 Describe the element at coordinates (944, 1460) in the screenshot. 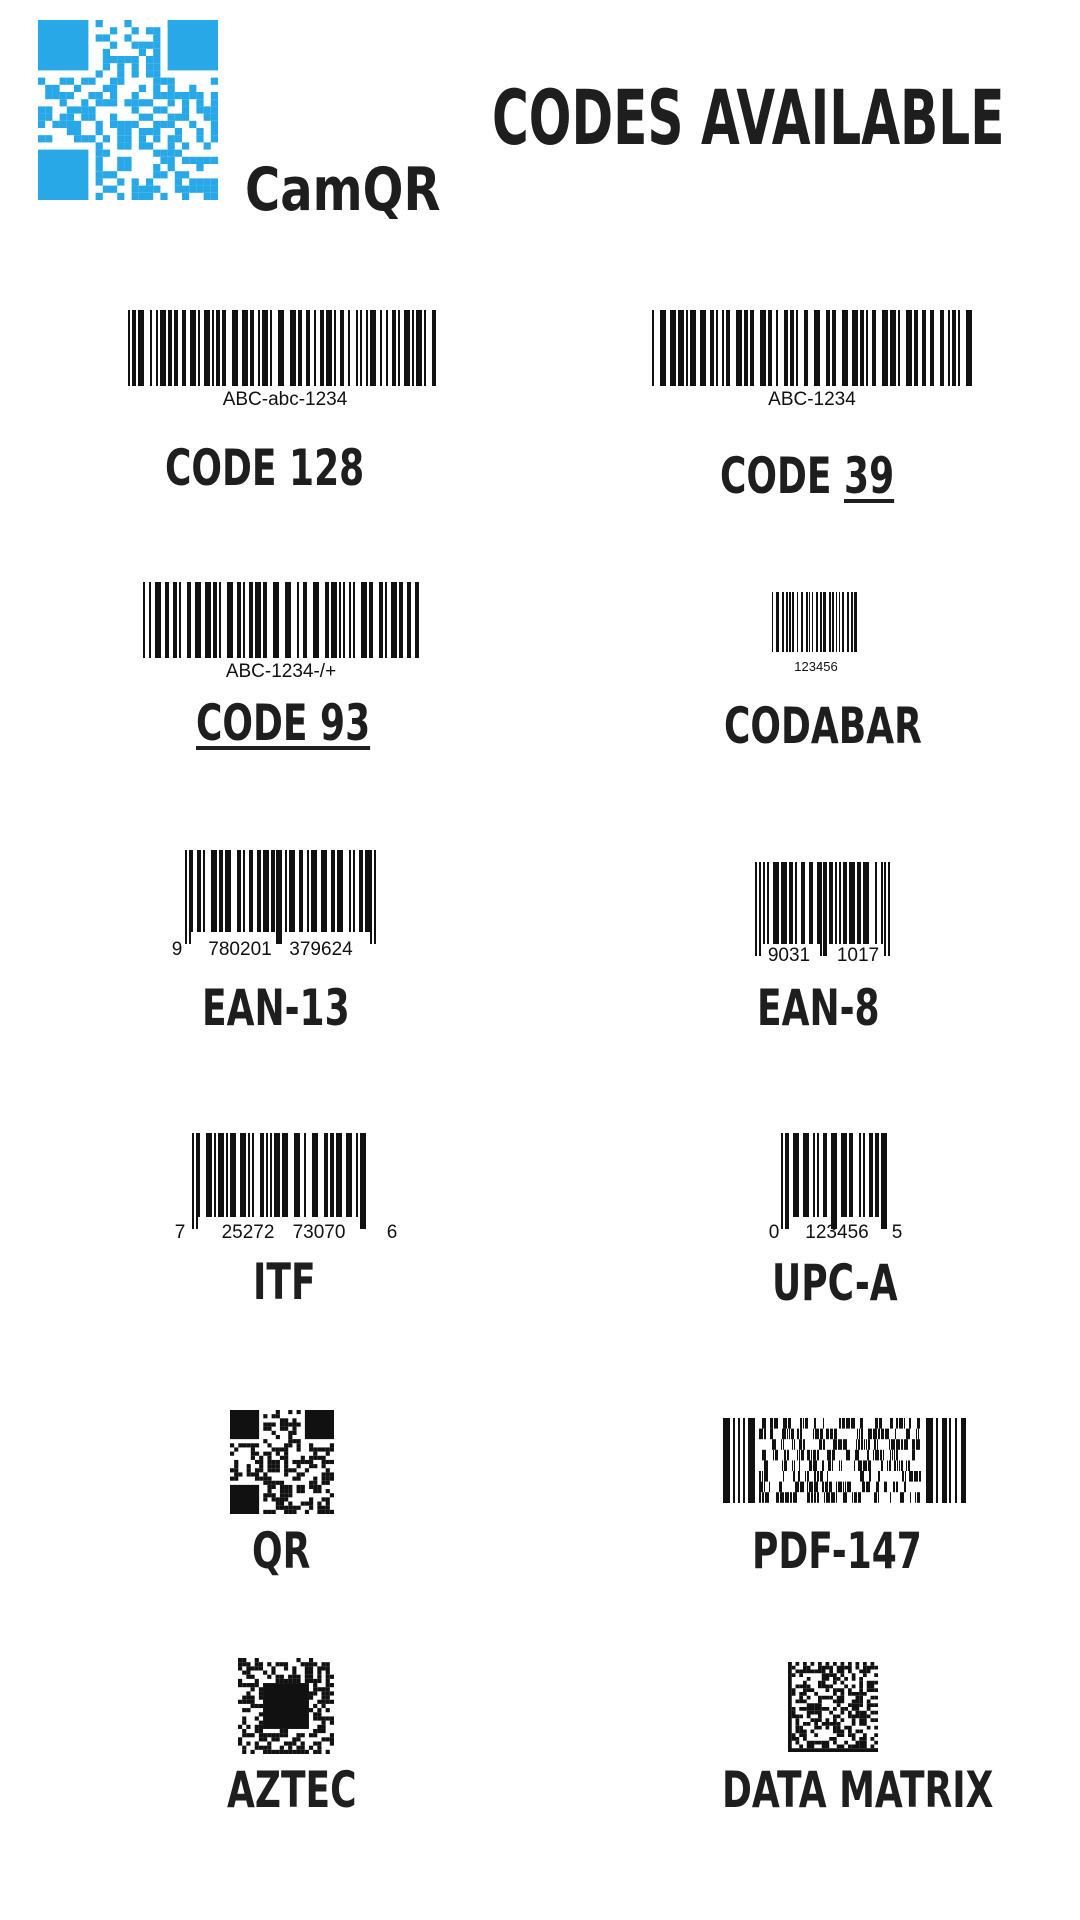

I see `pdf-stop-bar` at that location.